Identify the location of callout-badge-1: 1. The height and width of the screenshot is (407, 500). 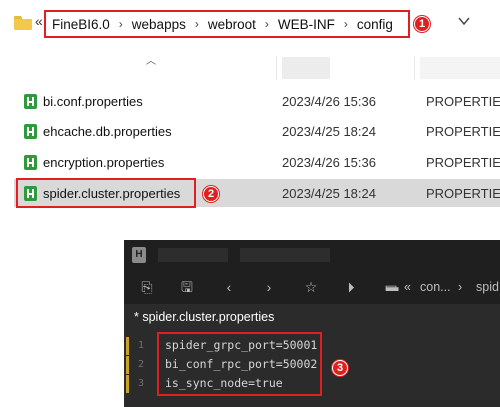
(422, 24).